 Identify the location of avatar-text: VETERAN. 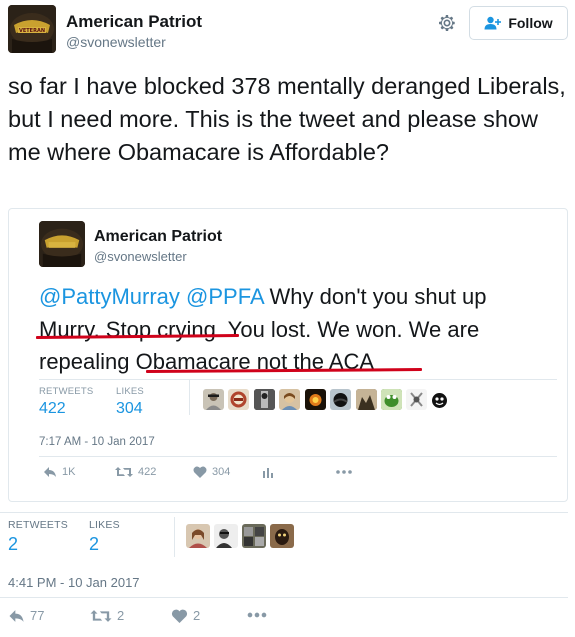
(32, 31).